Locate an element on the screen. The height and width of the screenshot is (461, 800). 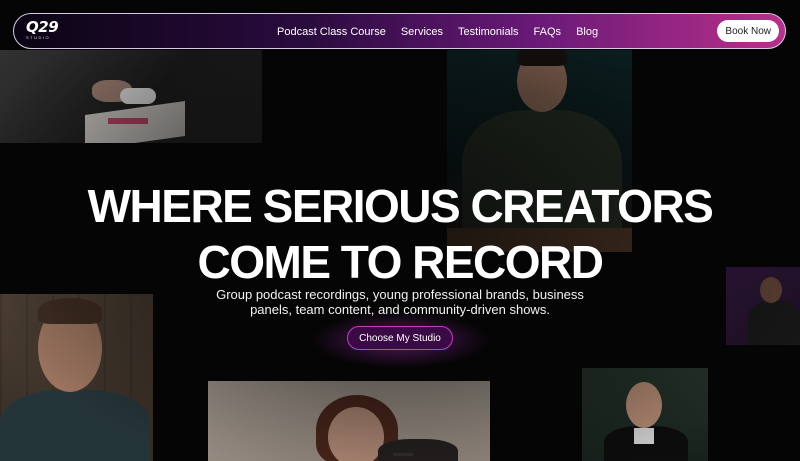
logo-subtext: STUDIO is located at coordinates (38, 37).